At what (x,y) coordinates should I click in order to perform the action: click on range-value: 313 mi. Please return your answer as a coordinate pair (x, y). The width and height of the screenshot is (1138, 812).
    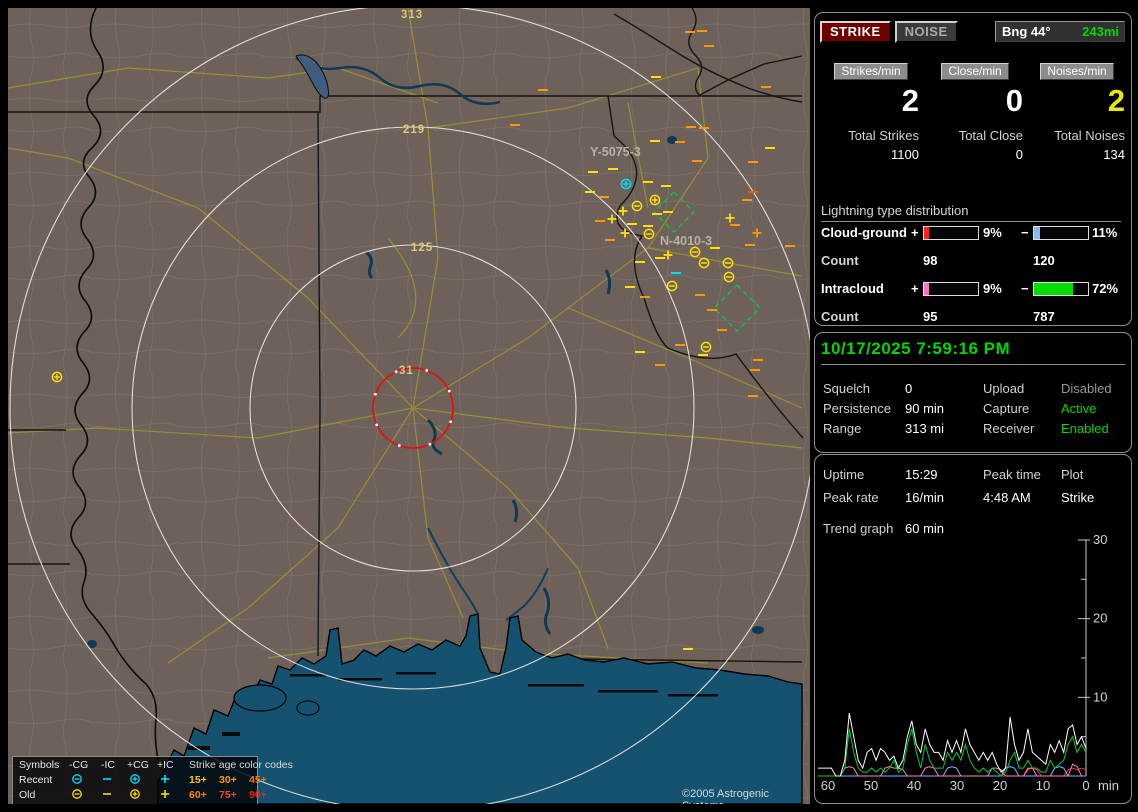
    Looking at the image, I should click on (925, 428).